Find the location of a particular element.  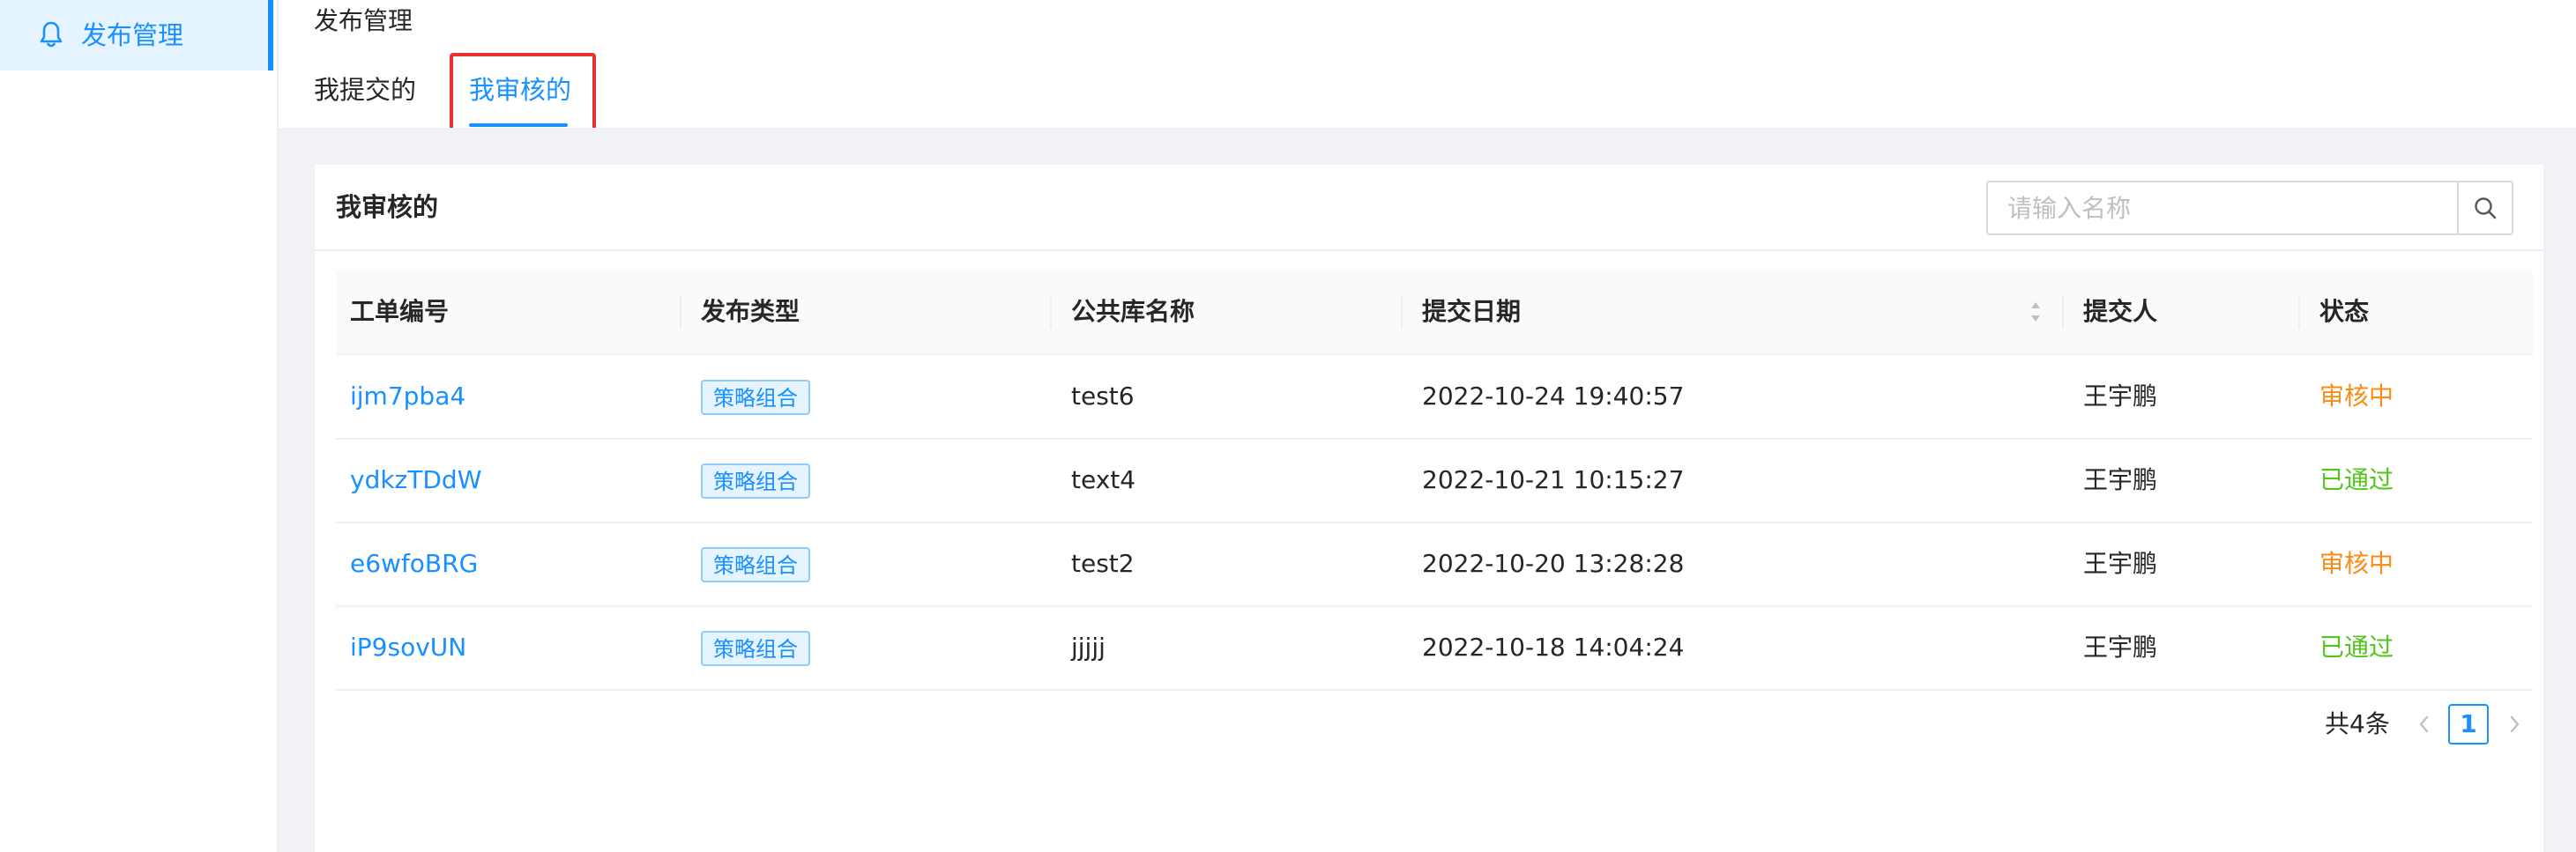

page-header: 发布管理 我提交的 我审核的 is located at coordinates (1428, 71).